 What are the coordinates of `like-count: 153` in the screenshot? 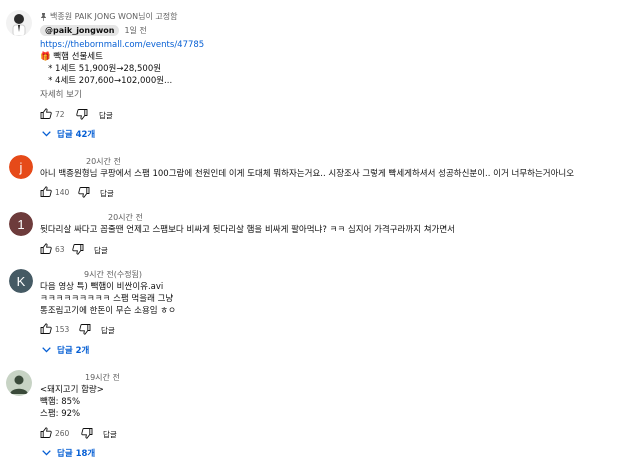 It's located at (62, 329).